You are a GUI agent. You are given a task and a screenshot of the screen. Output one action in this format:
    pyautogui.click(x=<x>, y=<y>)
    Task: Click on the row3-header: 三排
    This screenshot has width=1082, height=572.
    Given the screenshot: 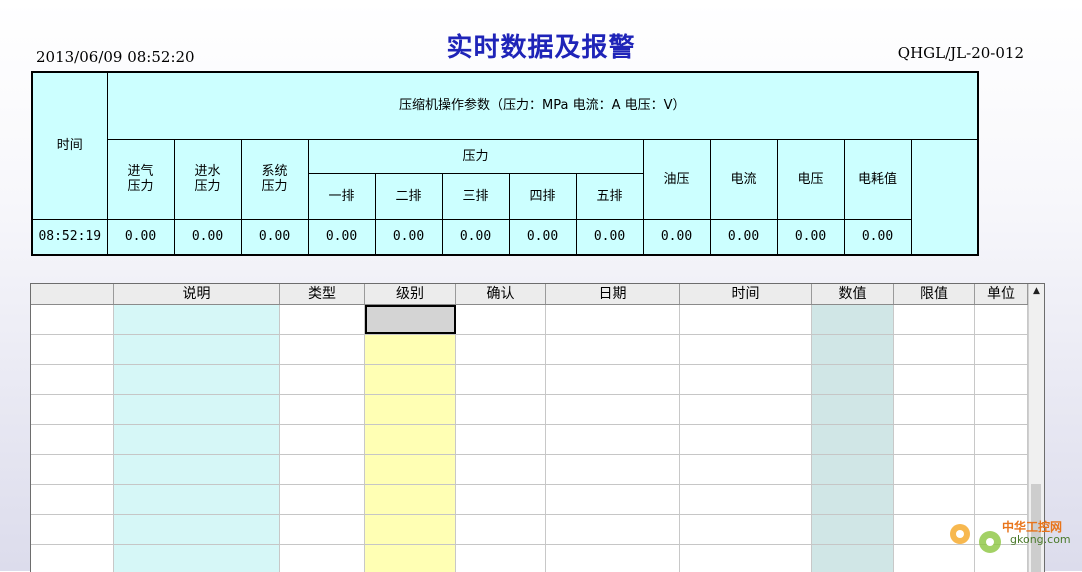 What is the action you would take?
    pyautogui.click(x=475, y=196)
    